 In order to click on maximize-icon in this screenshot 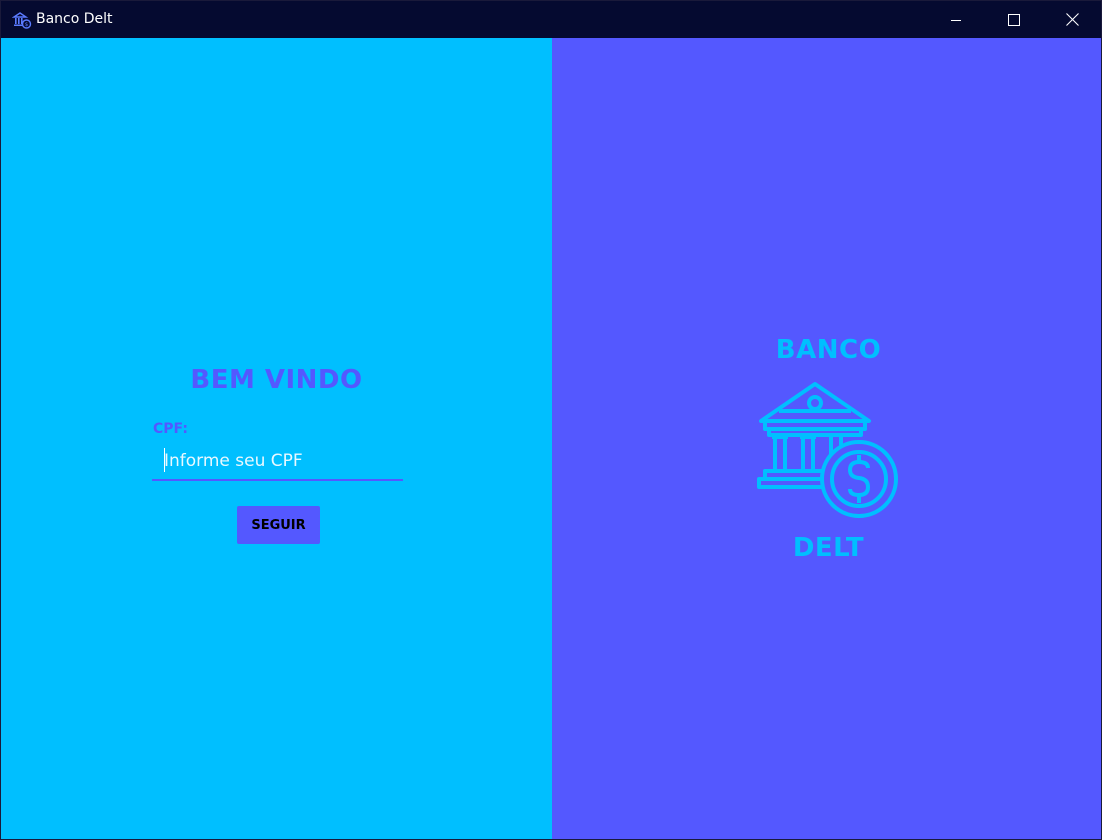, I will do `click(1014, 19)`.